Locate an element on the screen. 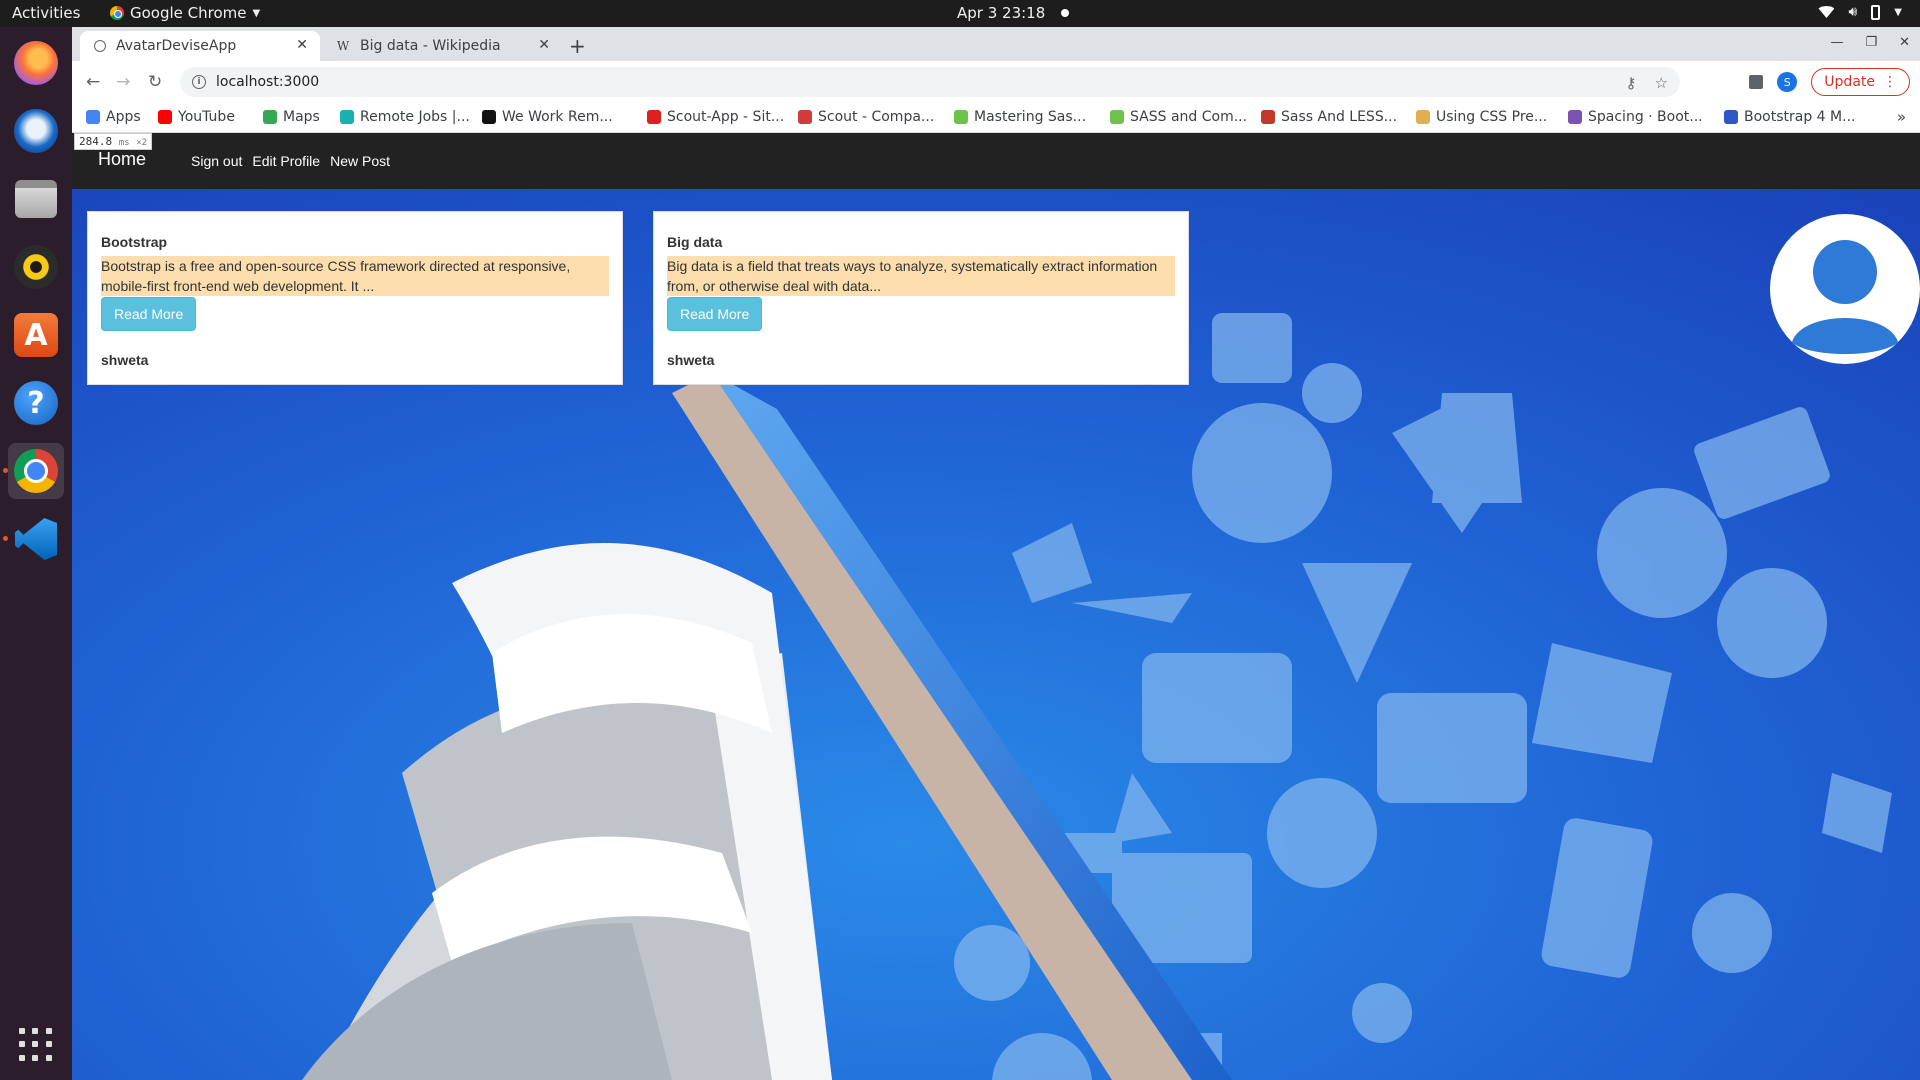 The width and height of the screenshot is (1920, 1080). app-menu-label: Google Chrome is located at coordinates (188, 13).